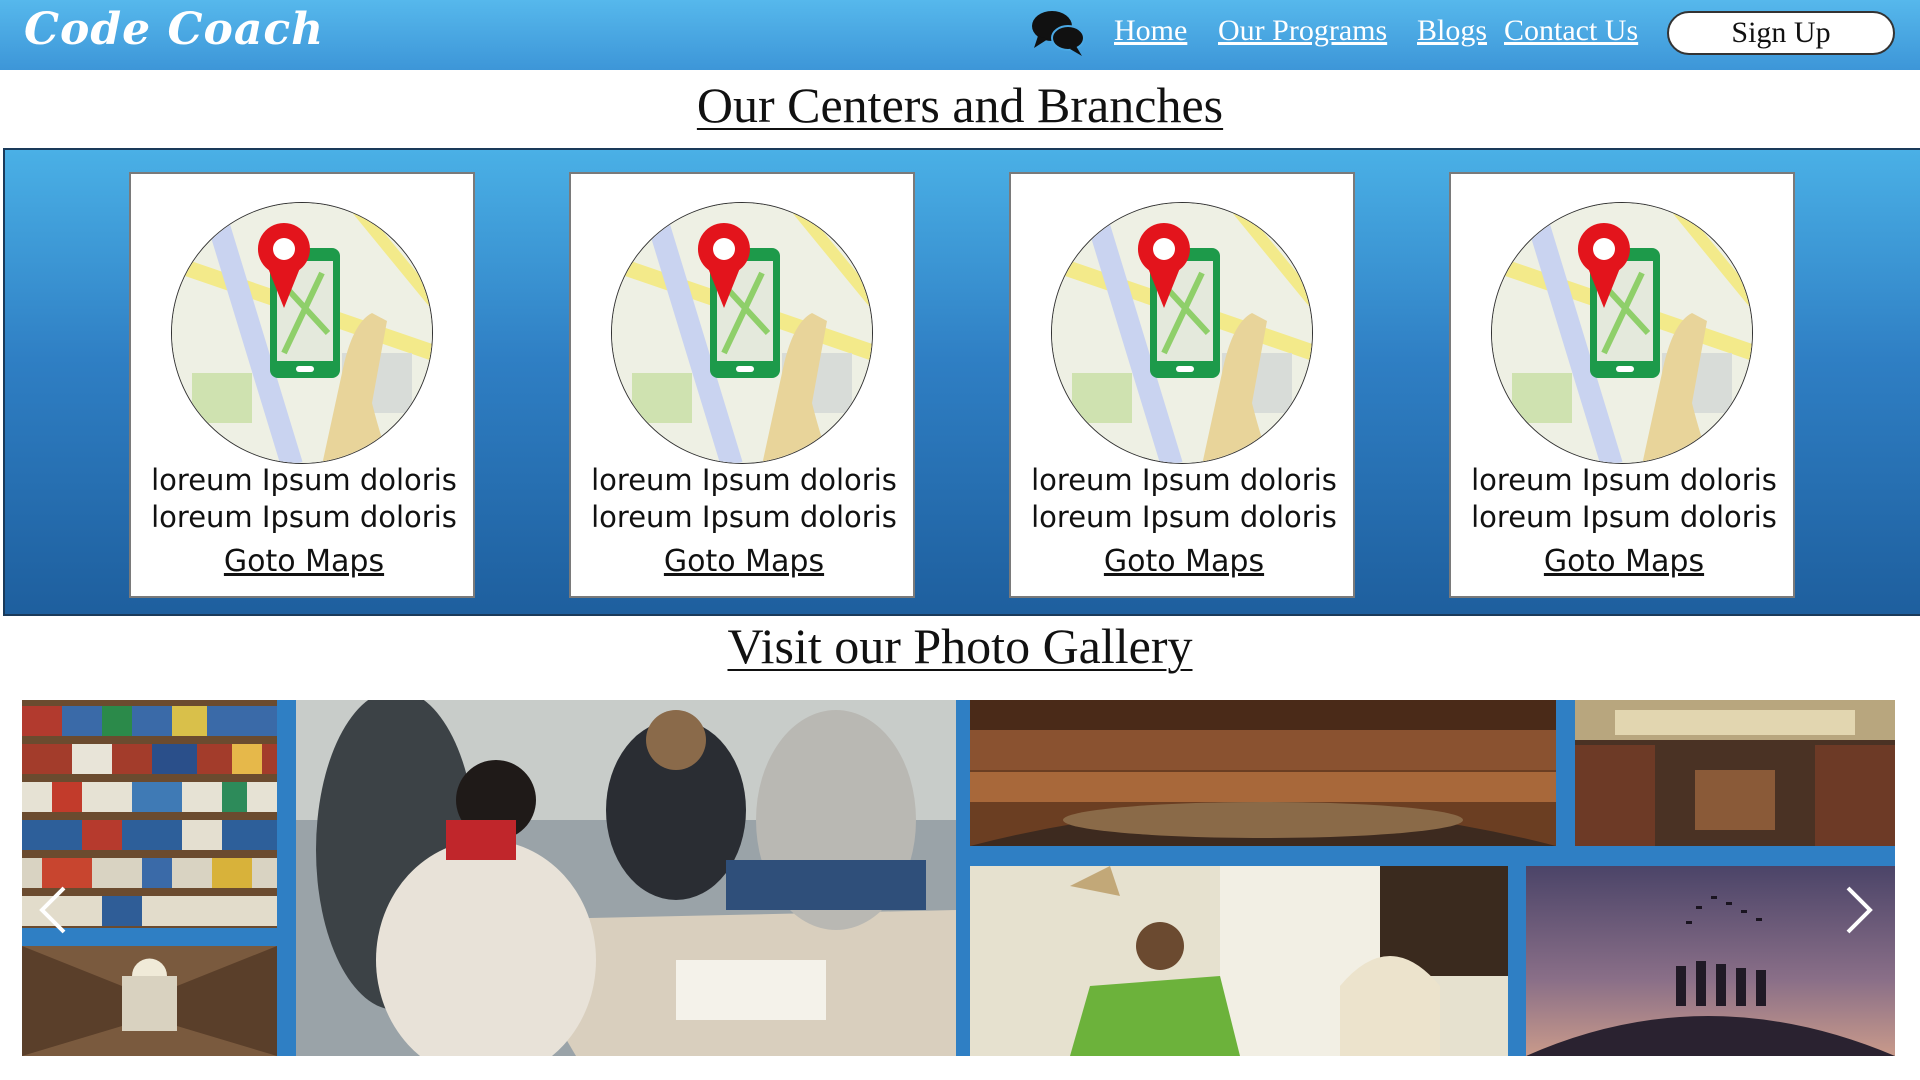 Image resolution: width=1920 pixels, height=1080 pixels. What do you see at coordinates (174, 29) in the screenshot?
I see `brand-logo: Code Coach` at bounding box center [174, 29].